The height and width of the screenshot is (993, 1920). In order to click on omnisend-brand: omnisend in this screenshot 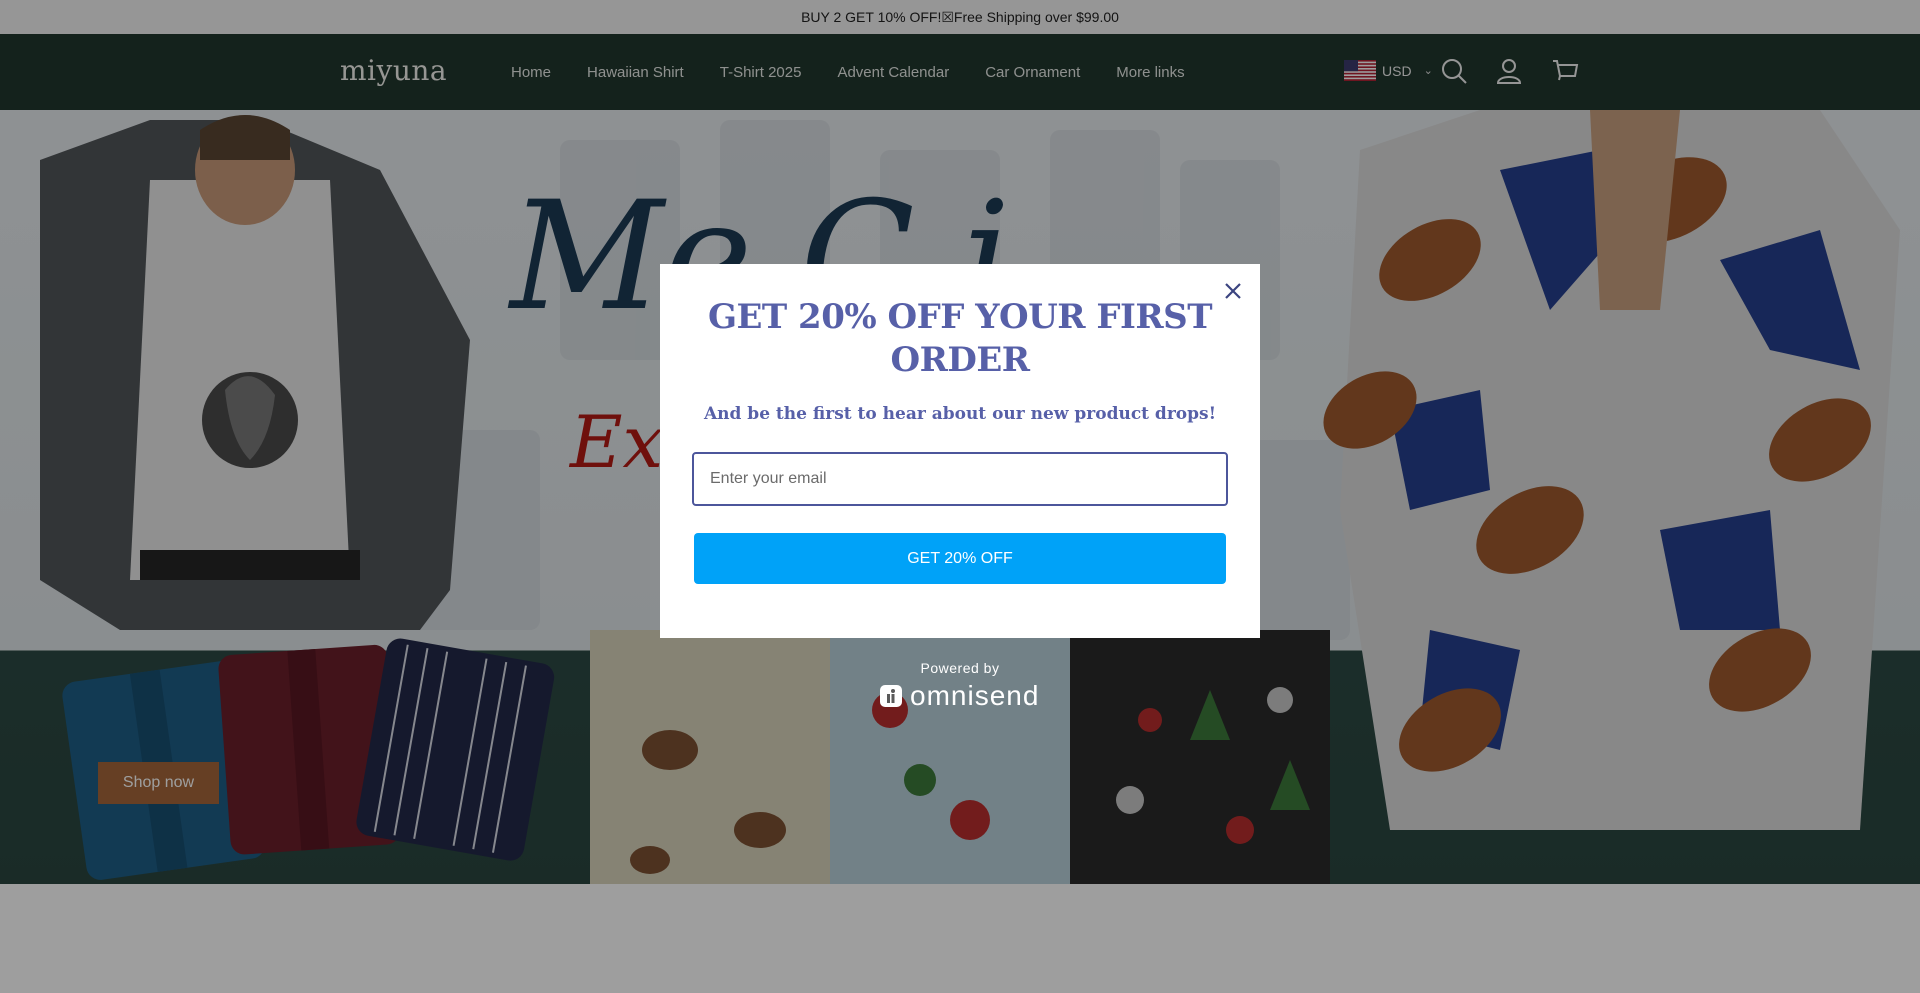, I will do `click(959, 696)`.